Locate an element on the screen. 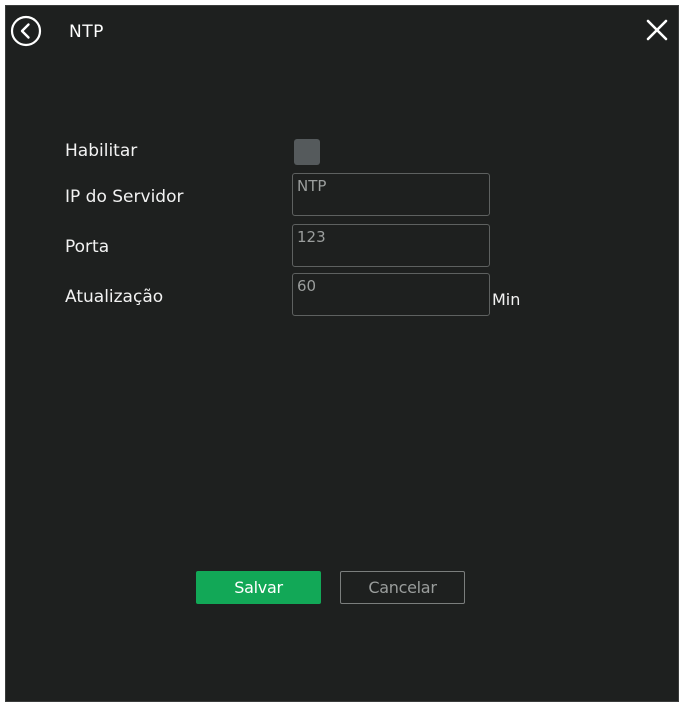  save-button: Salvar is located at coordinates (258, 587).